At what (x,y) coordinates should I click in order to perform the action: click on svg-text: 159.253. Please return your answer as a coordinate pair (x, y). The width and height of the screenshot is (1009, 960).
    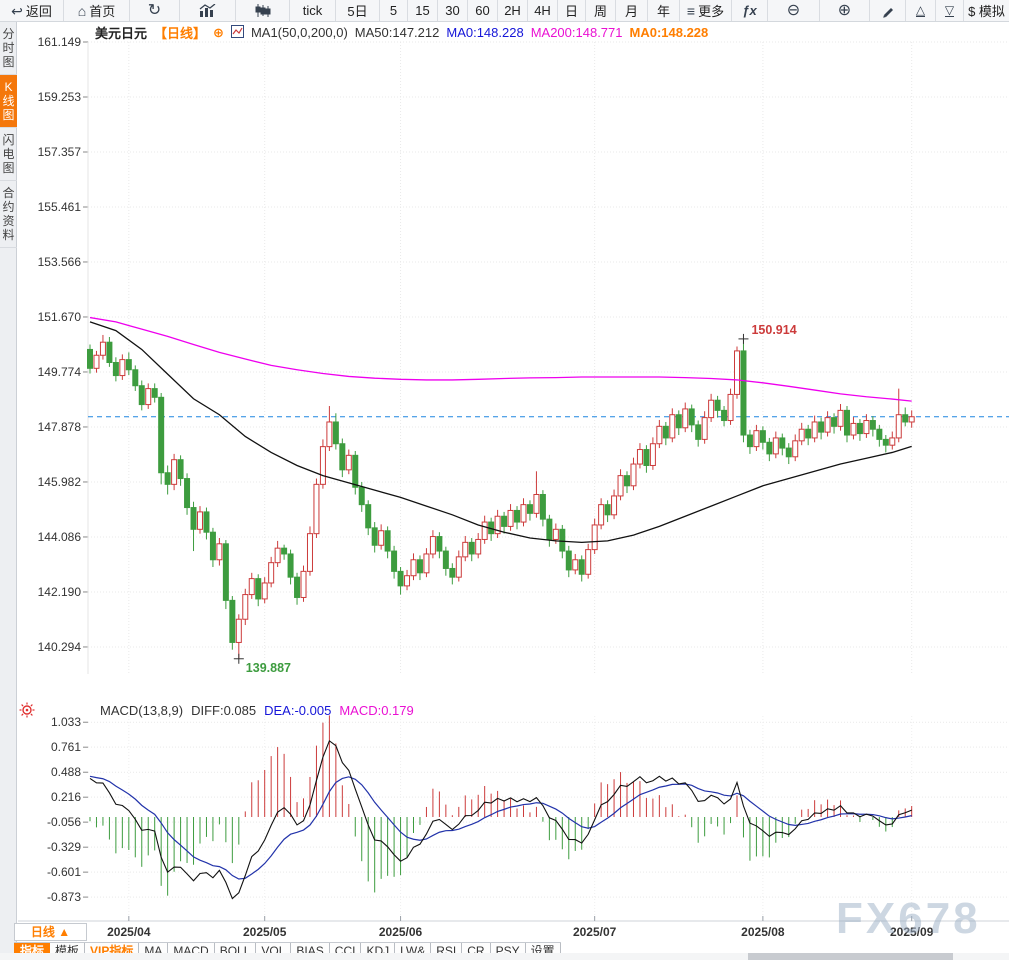
    Looking at the image, I should click on (60, 97).